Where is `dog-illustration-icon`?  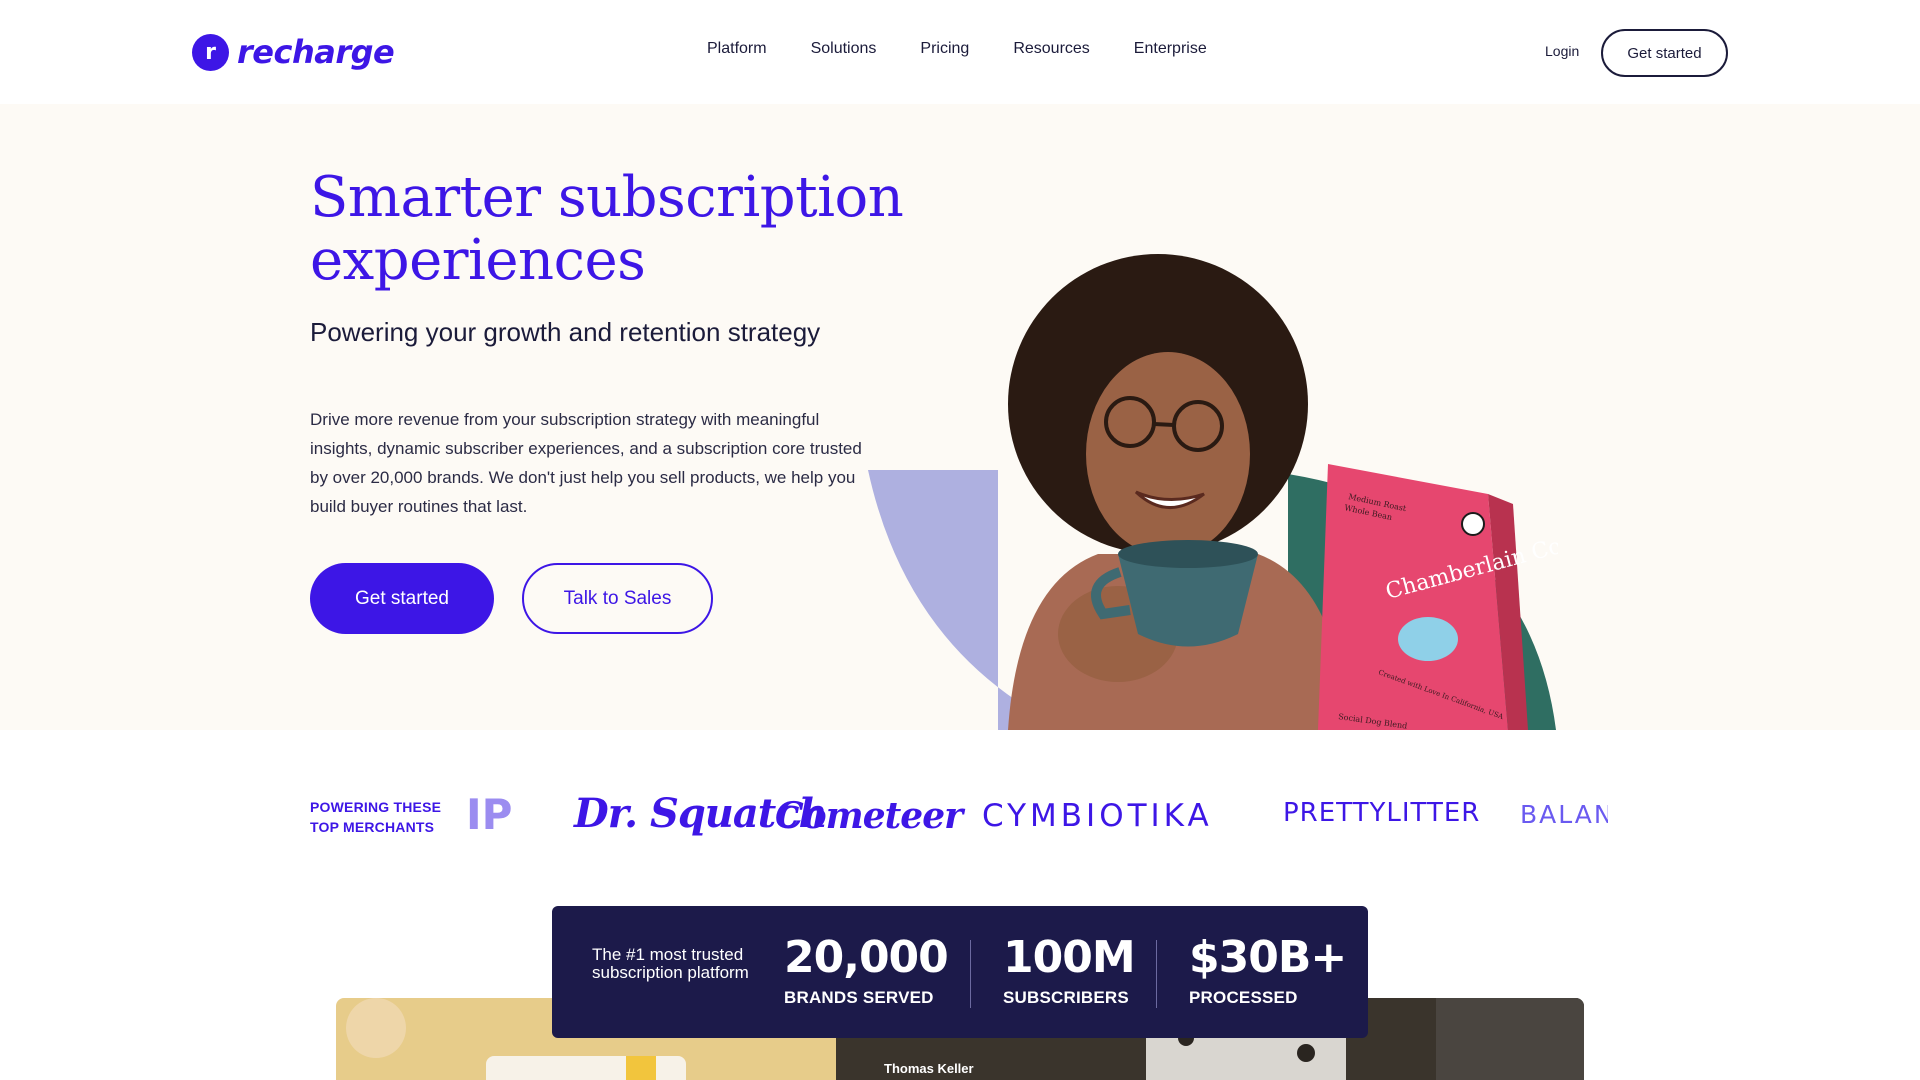 dog-illustration-icon is located at coordinates (1428, 639).